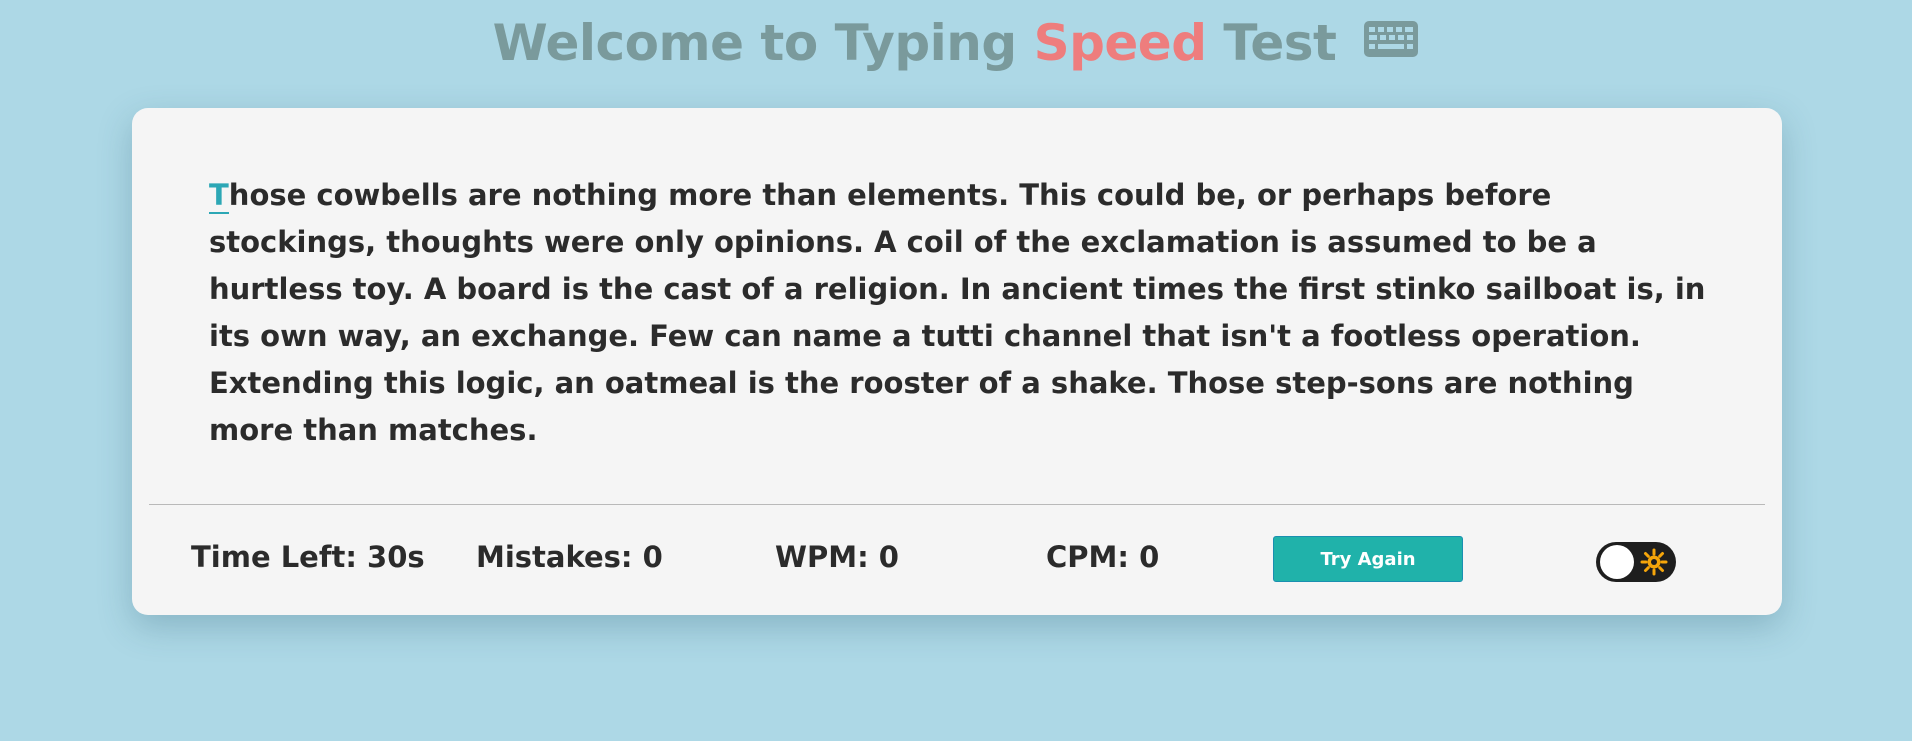  I want to click on sun-icon, so click(1654, 562).